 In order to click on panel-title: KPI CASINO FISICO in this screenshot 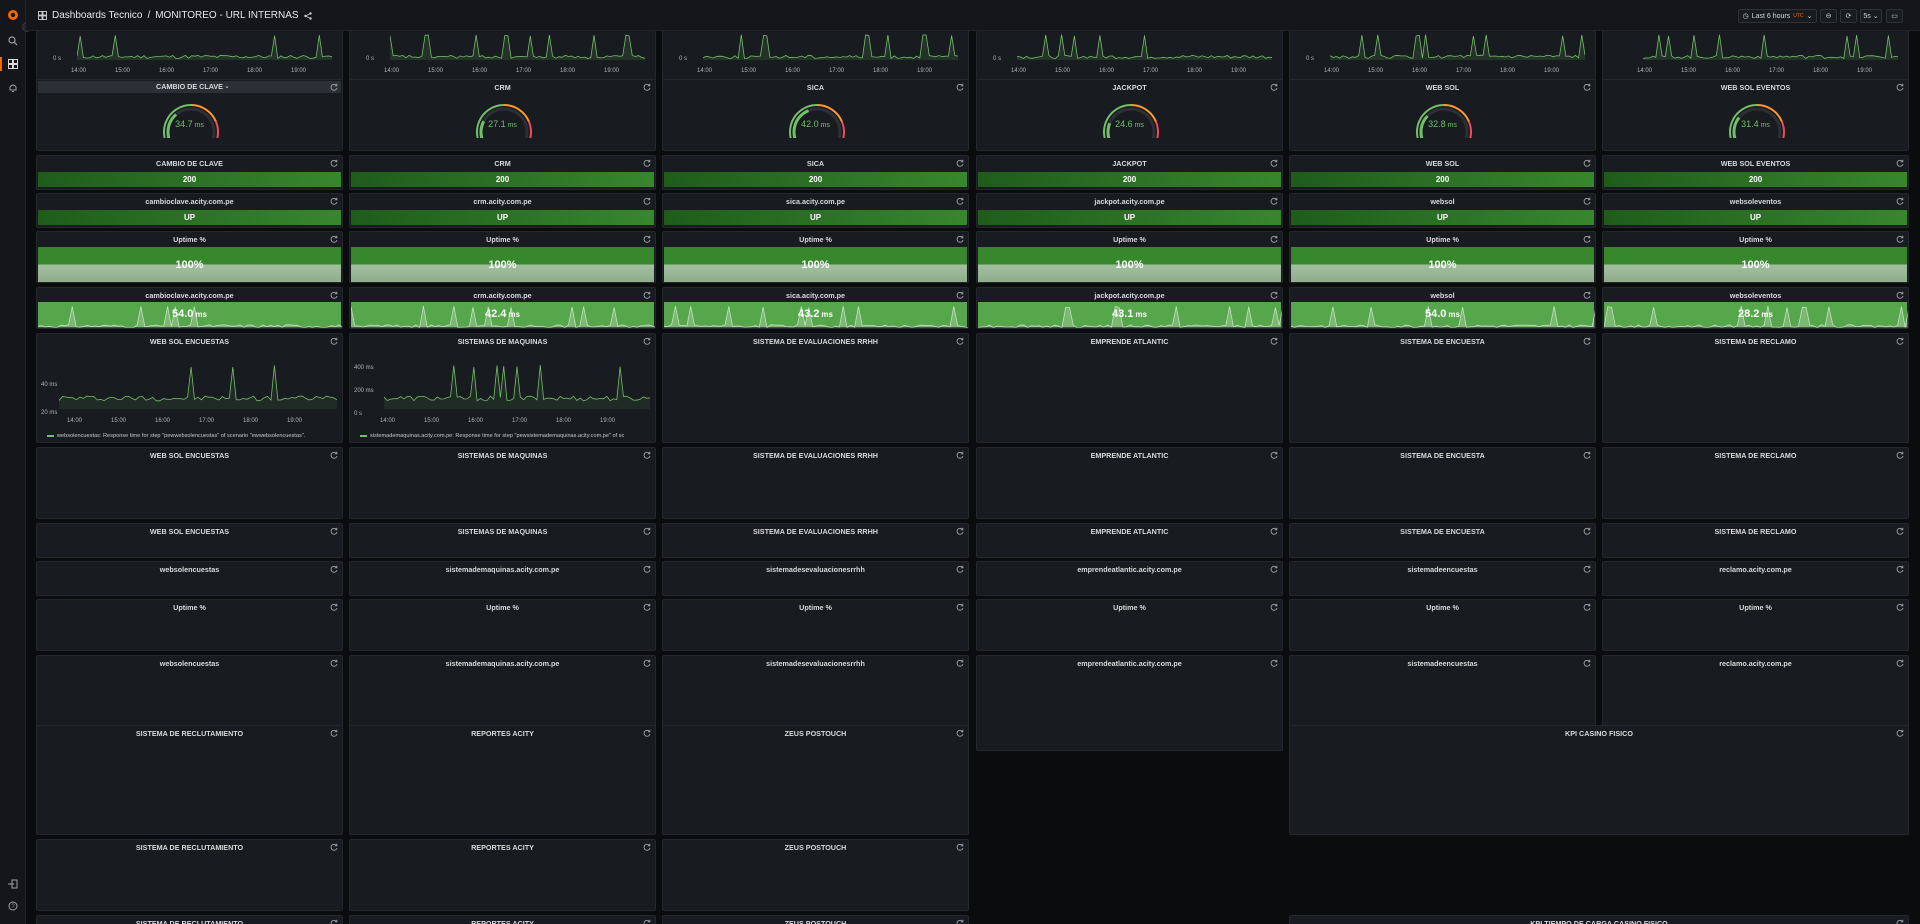, I will do `click(1599, 733)`.